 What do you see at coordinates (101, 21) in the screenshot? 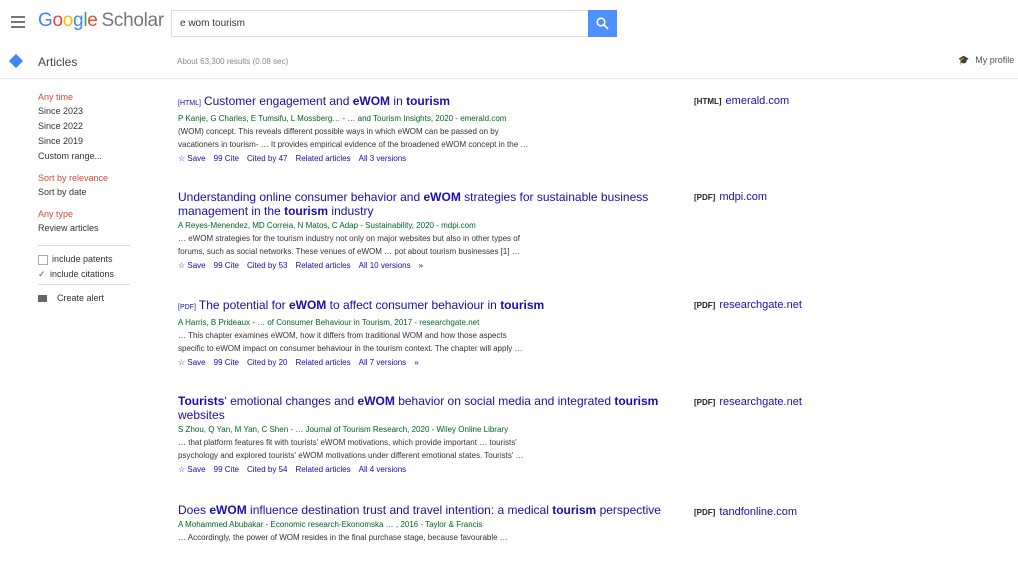
I see `google-scholar-logo: Google Scholar` at bounding box center [101, 21].